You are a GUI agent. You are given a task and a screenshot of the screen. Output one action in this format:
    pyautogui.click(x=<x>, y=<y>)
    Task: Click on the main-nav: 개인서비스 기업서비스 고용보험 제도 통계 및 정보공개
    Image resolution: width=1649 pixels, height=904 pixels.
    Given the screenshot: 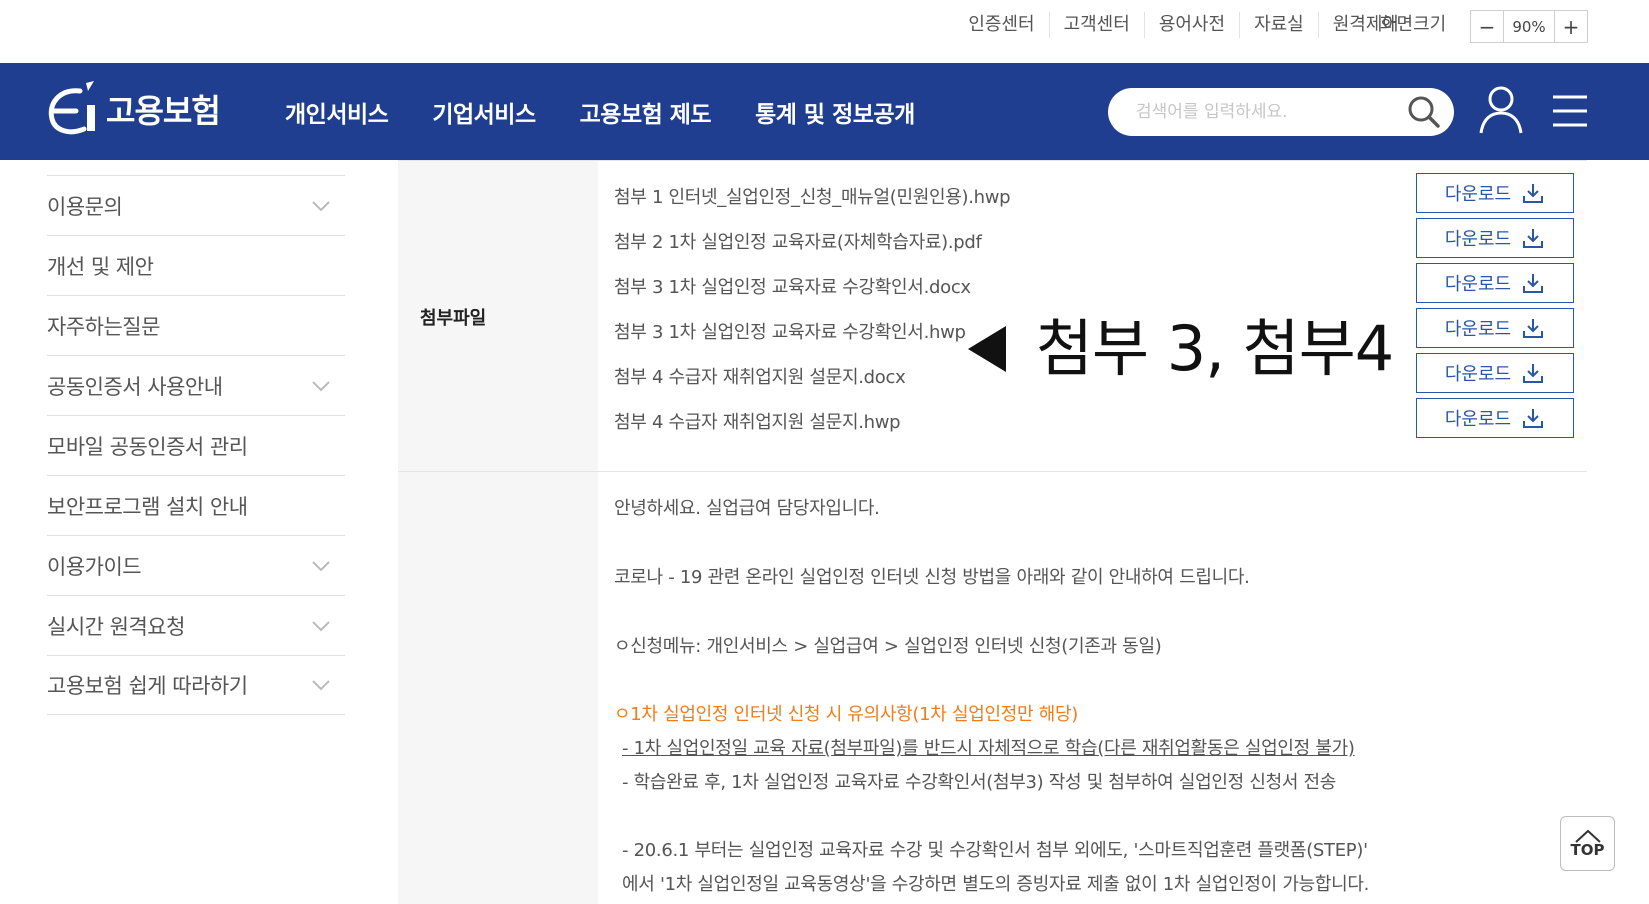 What is the action you would take?
    pyautogui.click(x=622, y=112)
    